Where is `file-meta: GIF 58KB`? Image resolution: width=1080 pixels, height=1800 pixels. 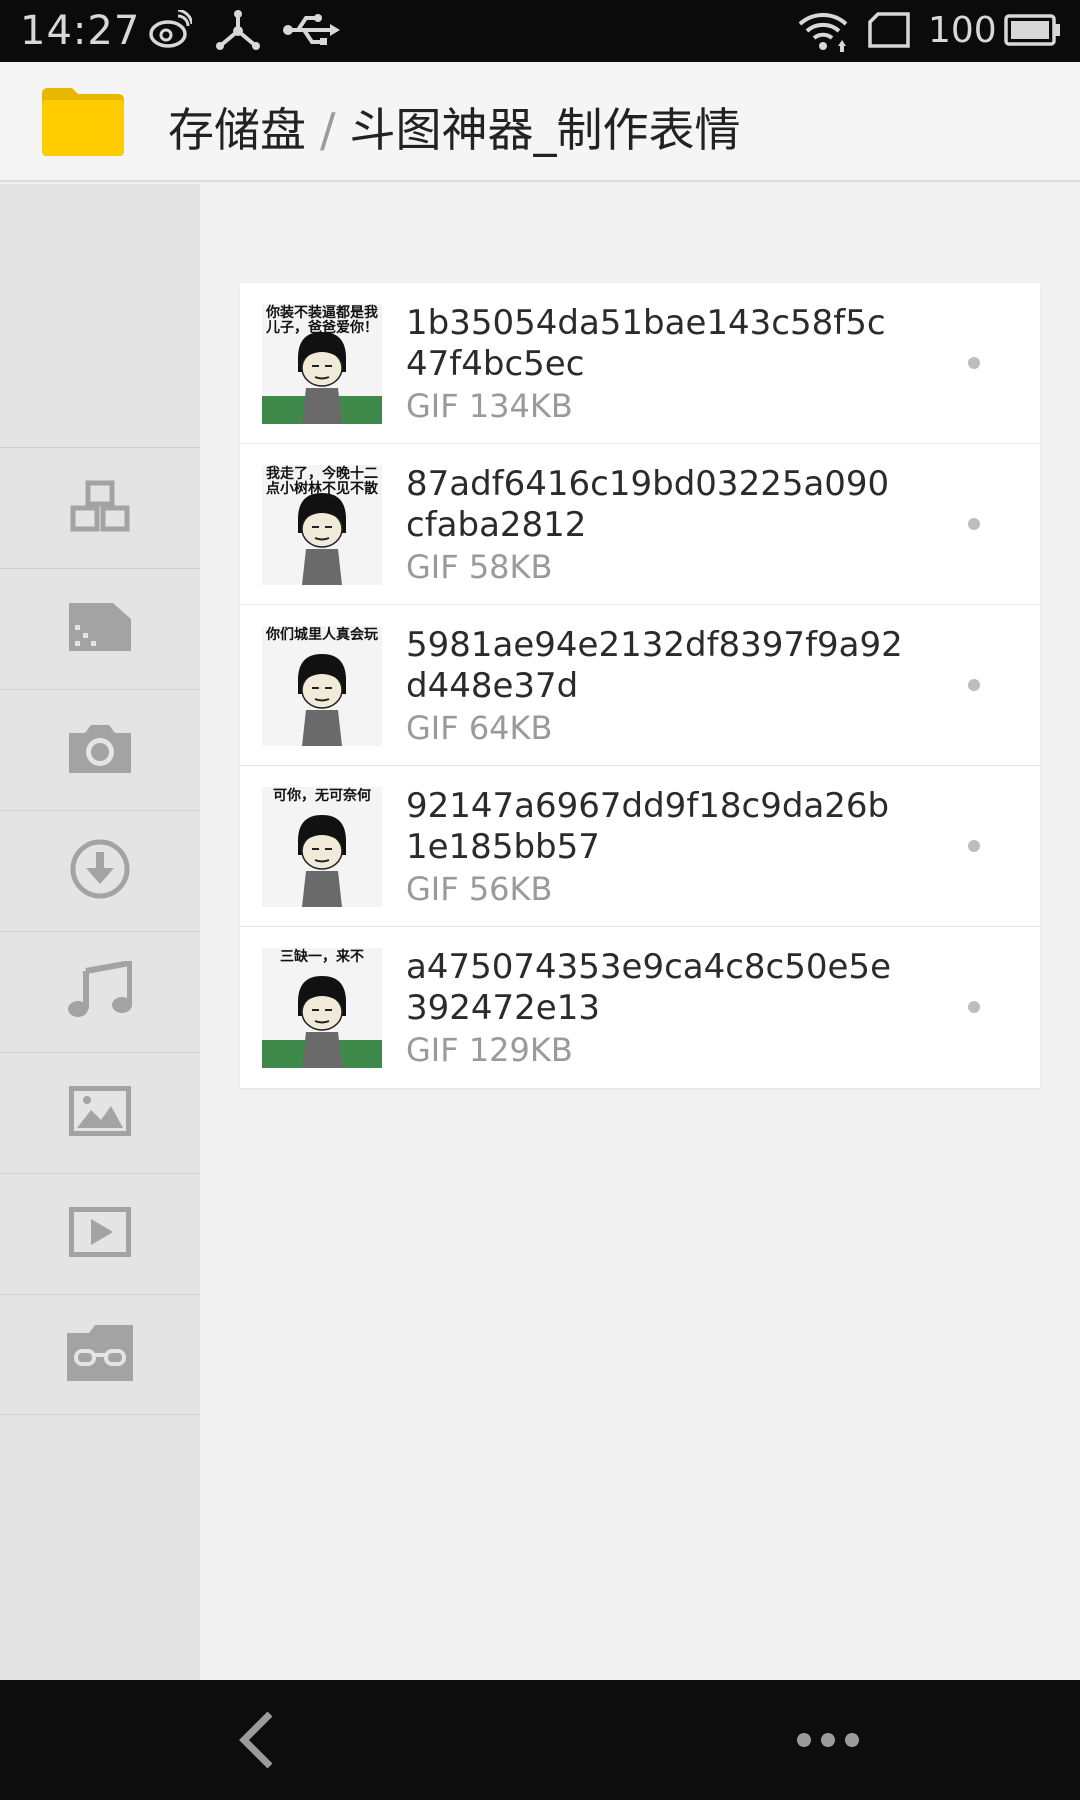 file-meta: GIF 58KB is located at coordinates (479, 567).